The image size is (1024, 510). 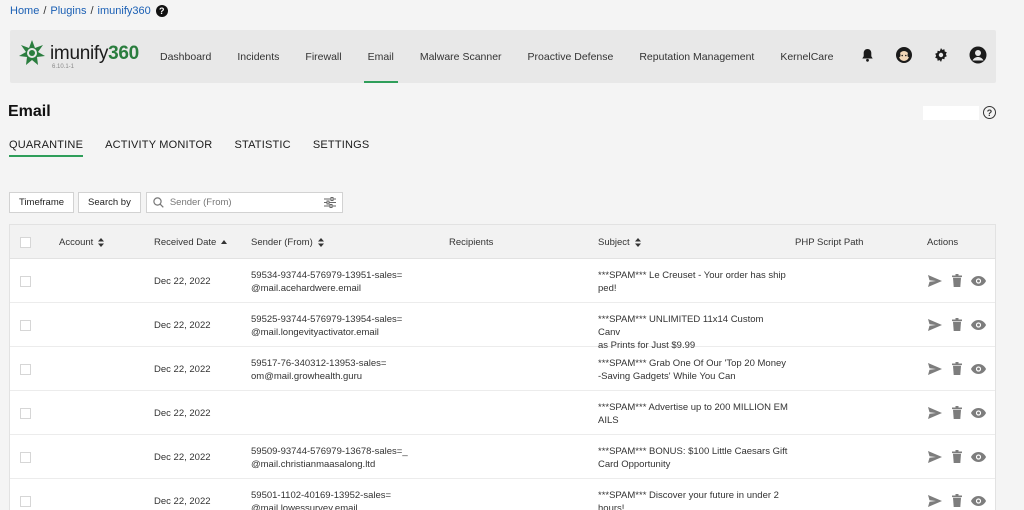 I want to click on column-received-date: Received Date, so click(x=191, y=242).